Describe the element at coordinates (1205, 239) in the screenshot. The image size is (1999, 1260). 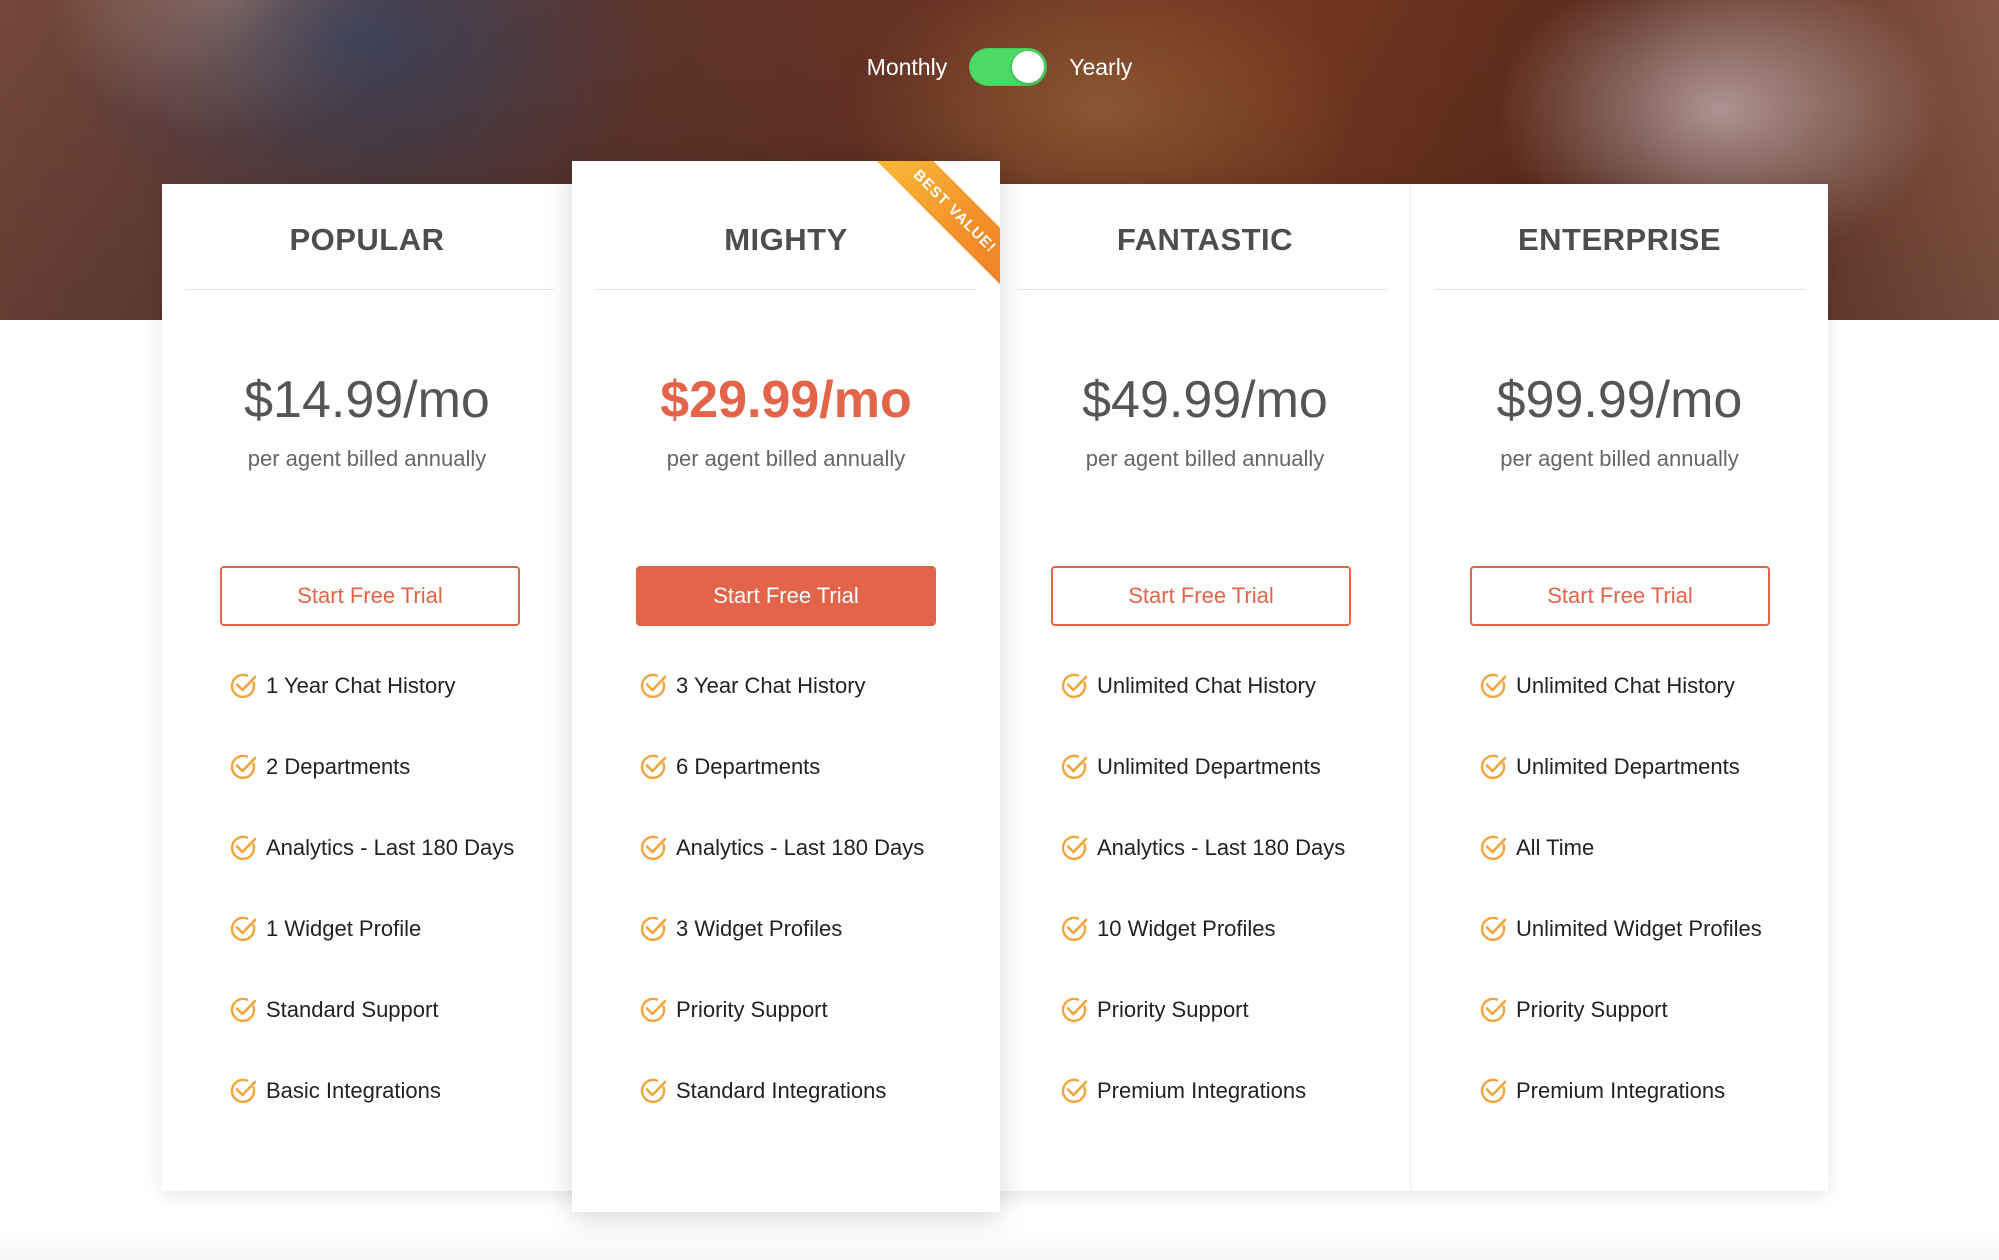
I see `plan-title: FANTASTIC` at that location.